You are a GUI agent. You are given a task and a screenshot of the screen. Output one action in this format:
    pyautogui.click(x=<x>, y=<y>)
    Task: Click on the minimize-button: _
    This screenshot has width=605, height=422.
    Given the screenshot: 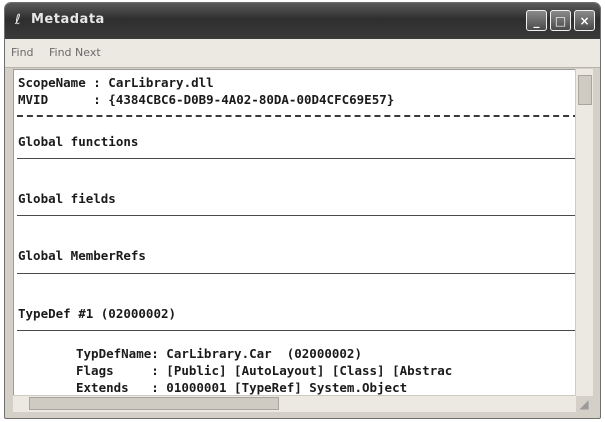 What is the action you would take?
    pyautogui.click(x=536, y=20)
    